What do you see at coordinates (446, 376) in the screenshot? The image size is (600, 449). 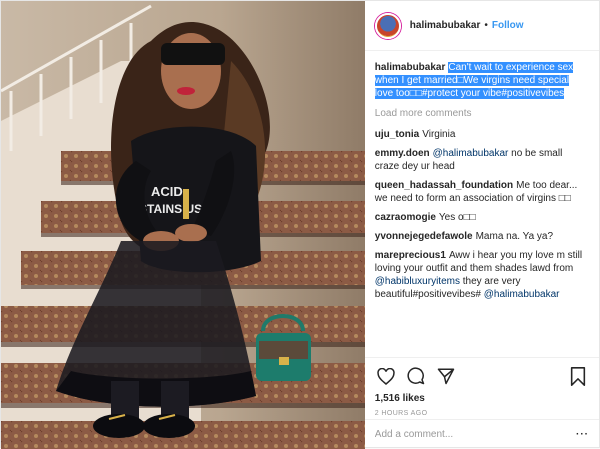 I see `share-icon` at bounding box center [446, 376].